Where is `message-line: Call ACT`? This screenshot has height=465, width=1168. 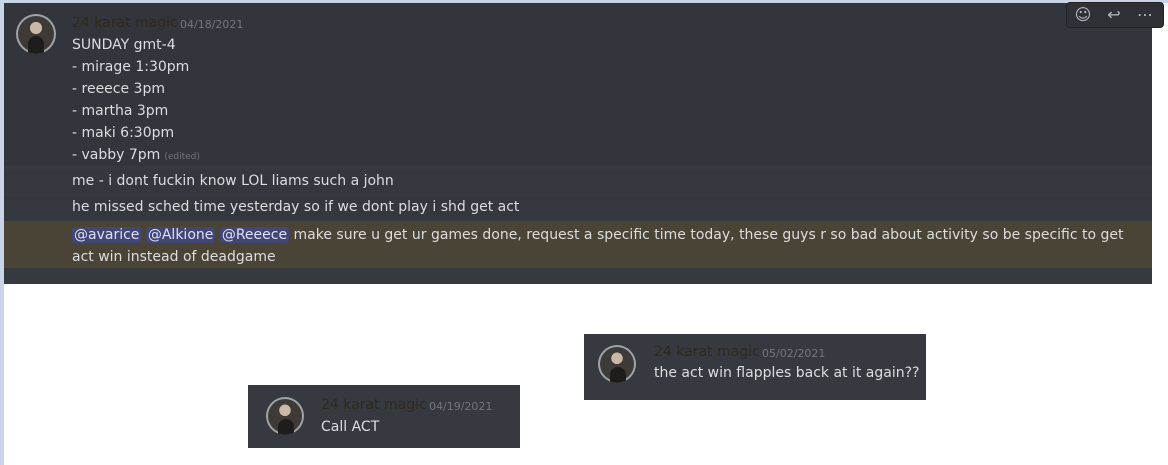
message-line: Call ACT is located at coordinates (350, 427).